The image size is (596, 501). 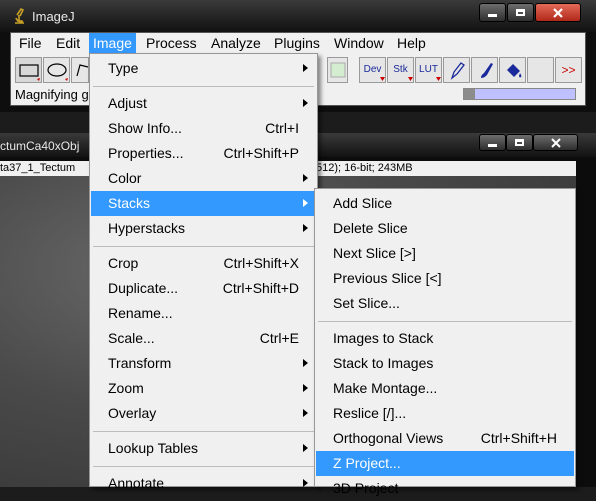 What do you see at coordinates (203, 388) in the screenshot?
I see `menu-item-zoom: Zoom` at bounding box center [203, 388].